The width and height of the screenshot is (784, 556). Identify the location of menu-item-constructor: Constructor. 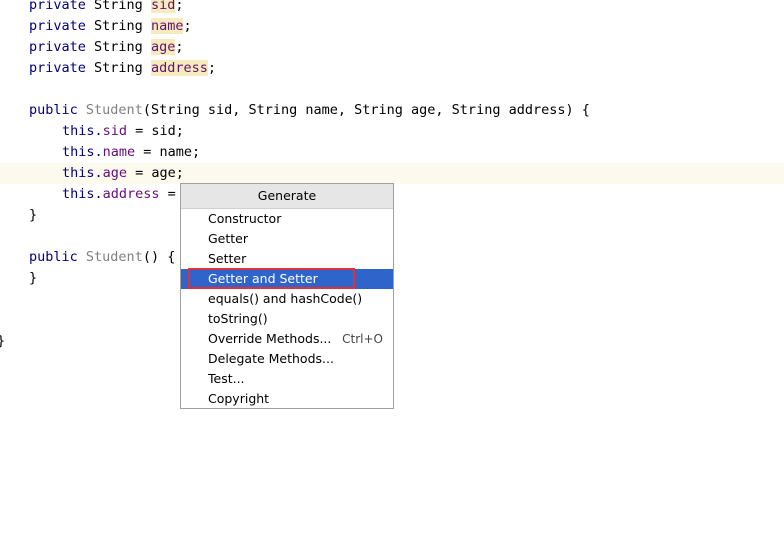
(287, 219).